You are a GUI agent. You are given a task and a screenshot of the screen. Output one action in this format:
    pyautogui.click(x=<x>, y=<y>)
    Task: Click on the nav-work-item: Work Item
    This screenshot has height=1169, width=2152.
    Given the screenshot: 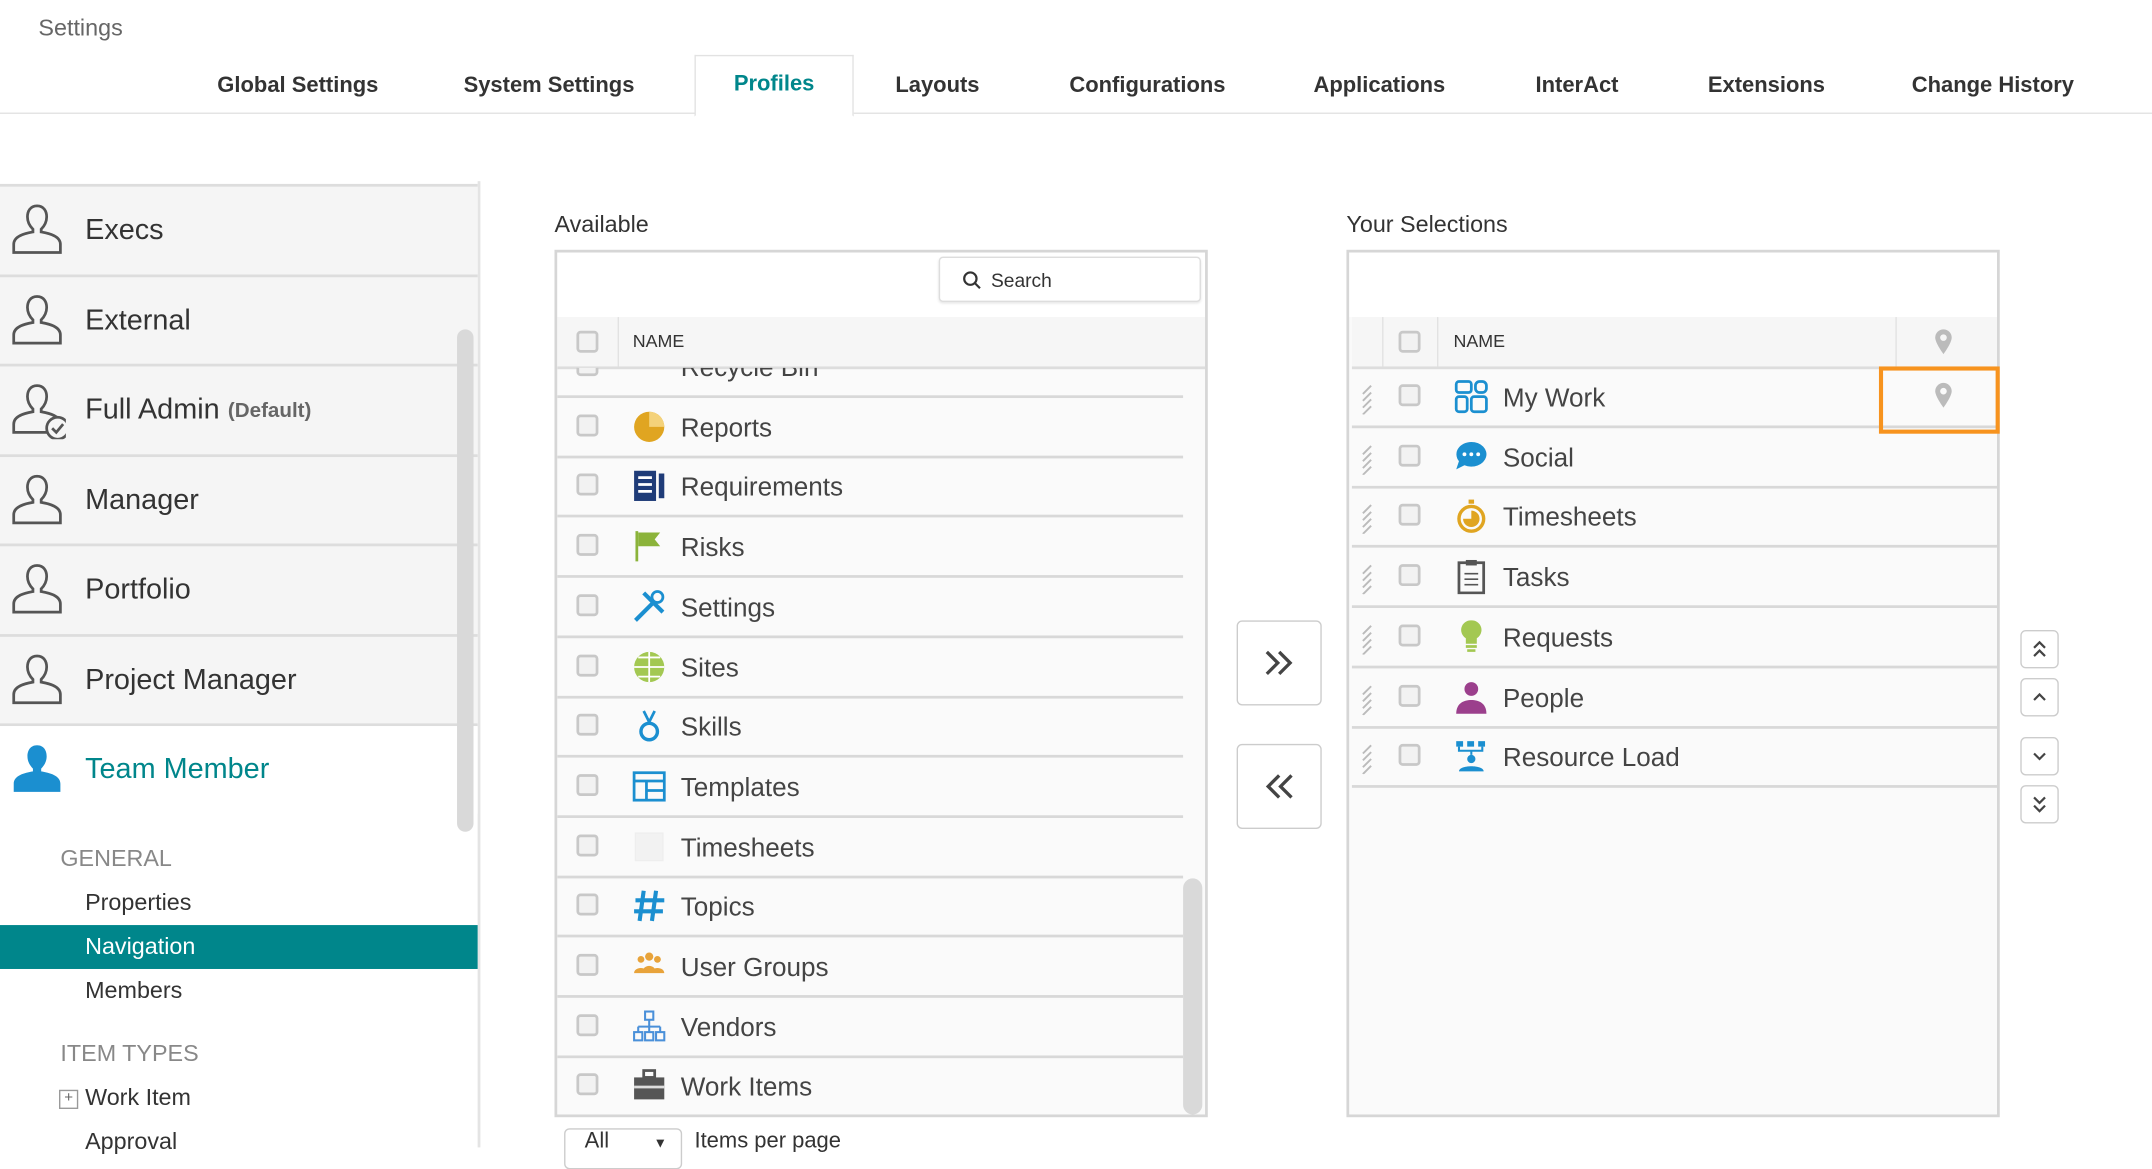 What is the action you would take?
    pyautogui.click(x=239, y=1098)
    